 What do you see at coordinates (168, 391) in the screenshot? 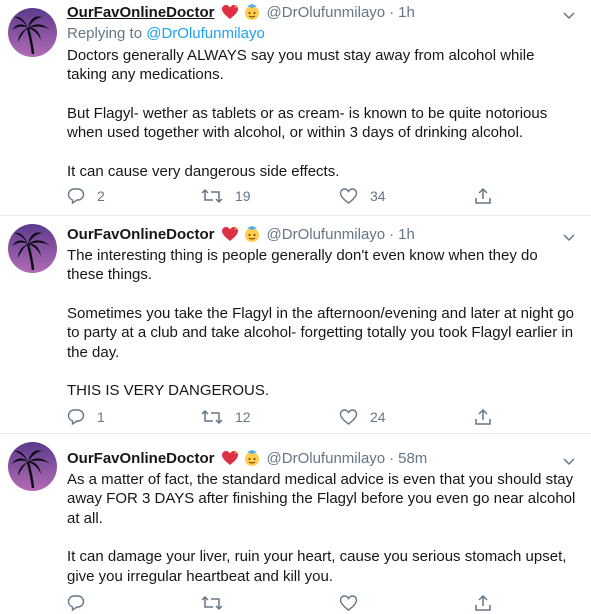
I see `tweet-paragraph: THIS IS VERY DANGEROUS.` at bounding box center [168, 391].